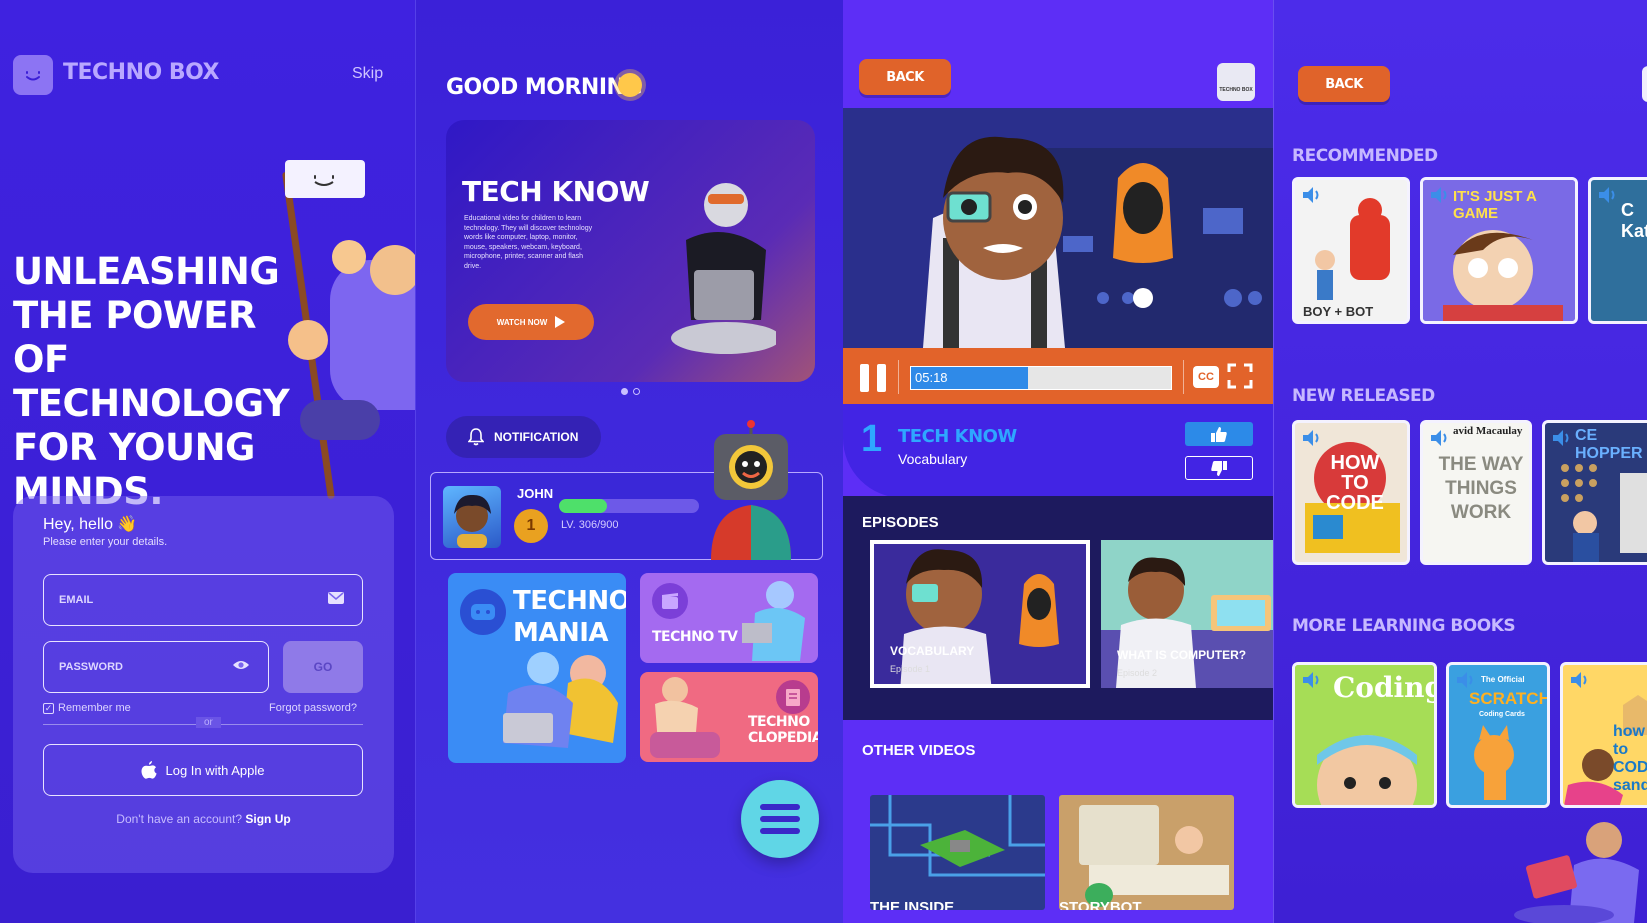 The width and height of the screenshot is (1647, 923). I want to click on notification-button: NOTIFICATION, so click(523, 437).